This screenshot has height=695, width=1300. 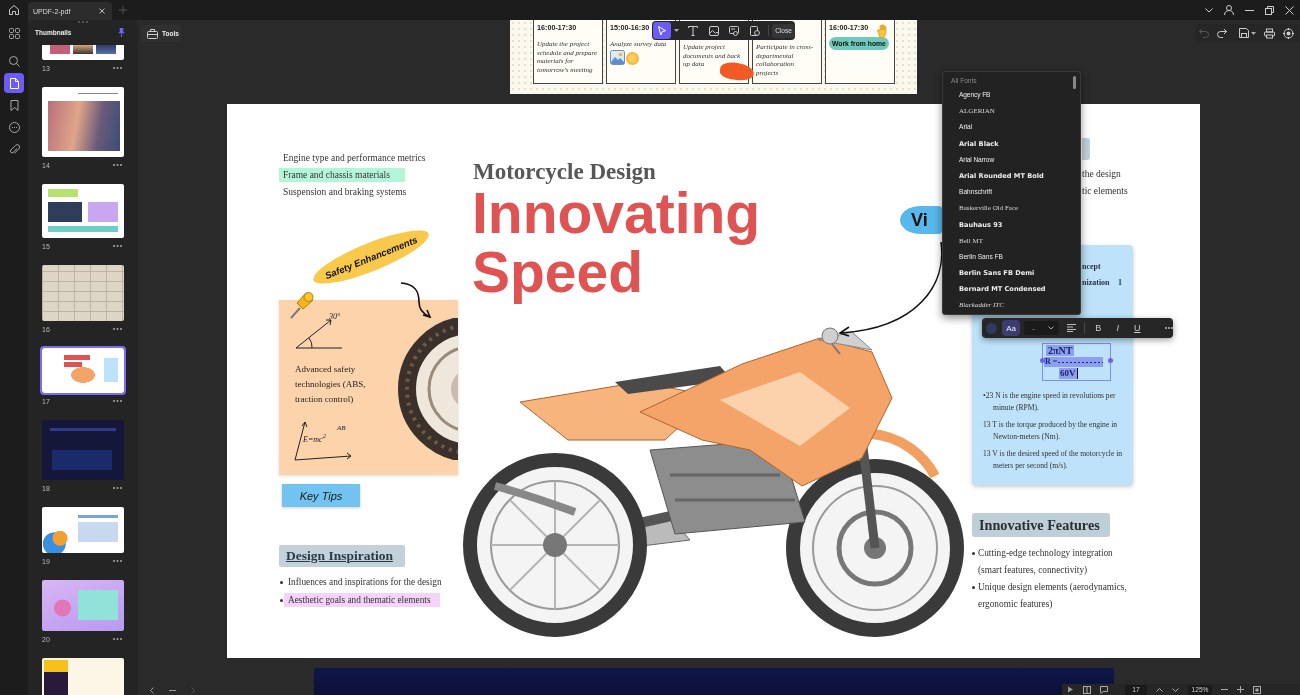 What do you see at coordinates (14, 149) in the screenshot?
I see `paperclip-icon` at bounding box center [14, 149].